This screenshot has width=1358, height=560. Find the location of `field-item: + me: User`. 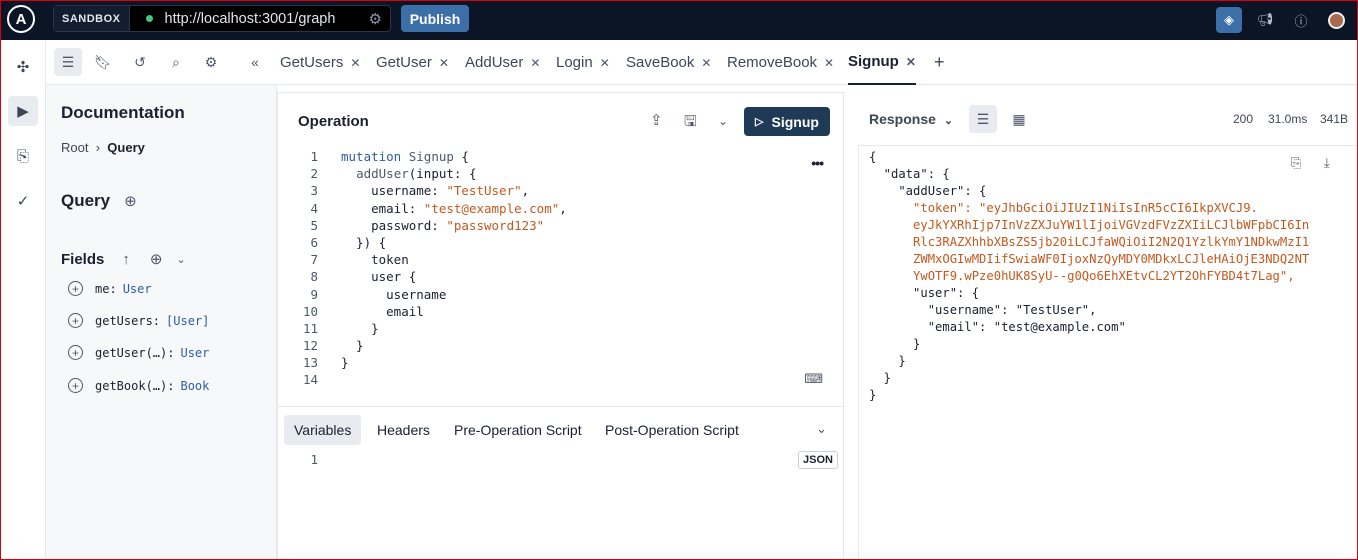

field-item: + me: User is located at coordinates (110, 288).